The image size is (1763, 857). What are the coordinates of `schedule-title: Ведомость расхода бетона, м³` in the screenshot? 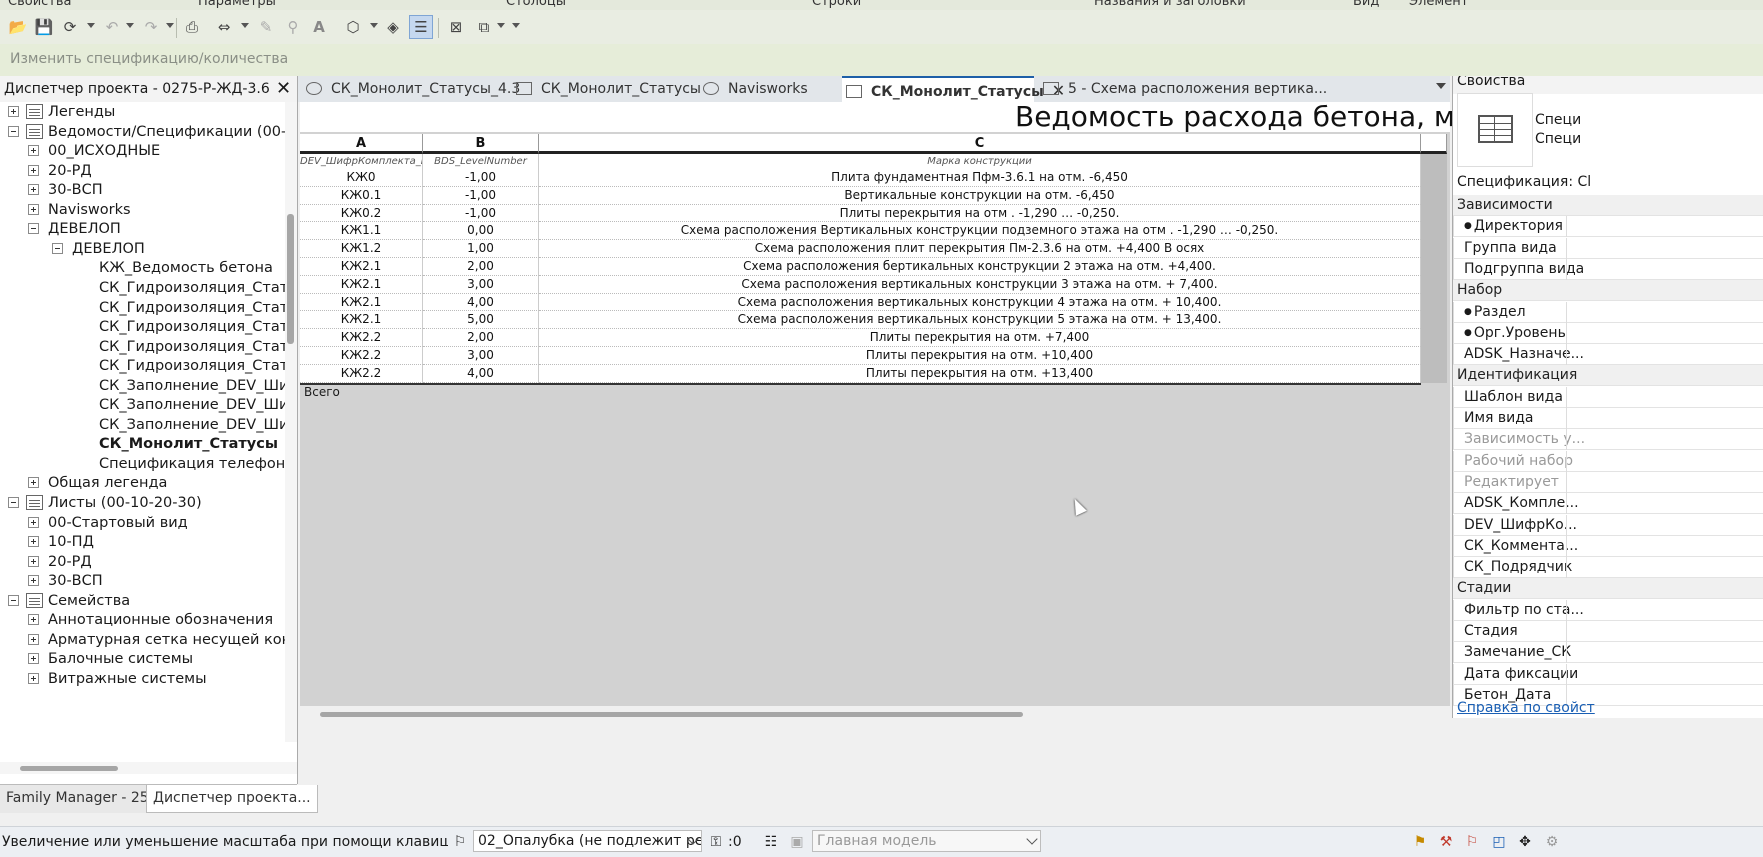 It's located at (1240, 116).